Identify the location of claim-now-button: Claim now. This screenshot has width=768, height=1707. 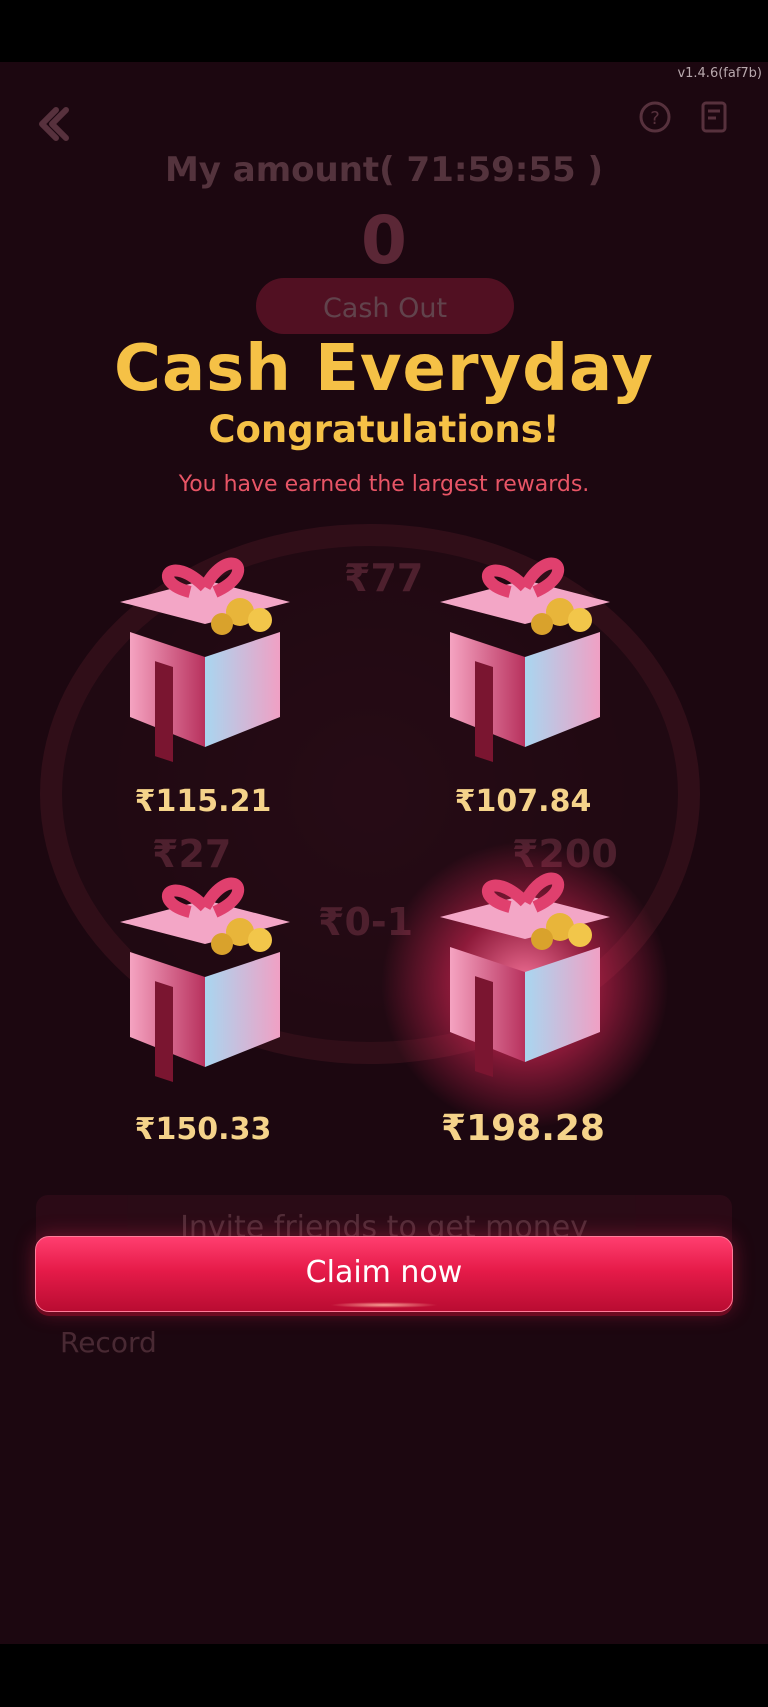
(384, 1274).